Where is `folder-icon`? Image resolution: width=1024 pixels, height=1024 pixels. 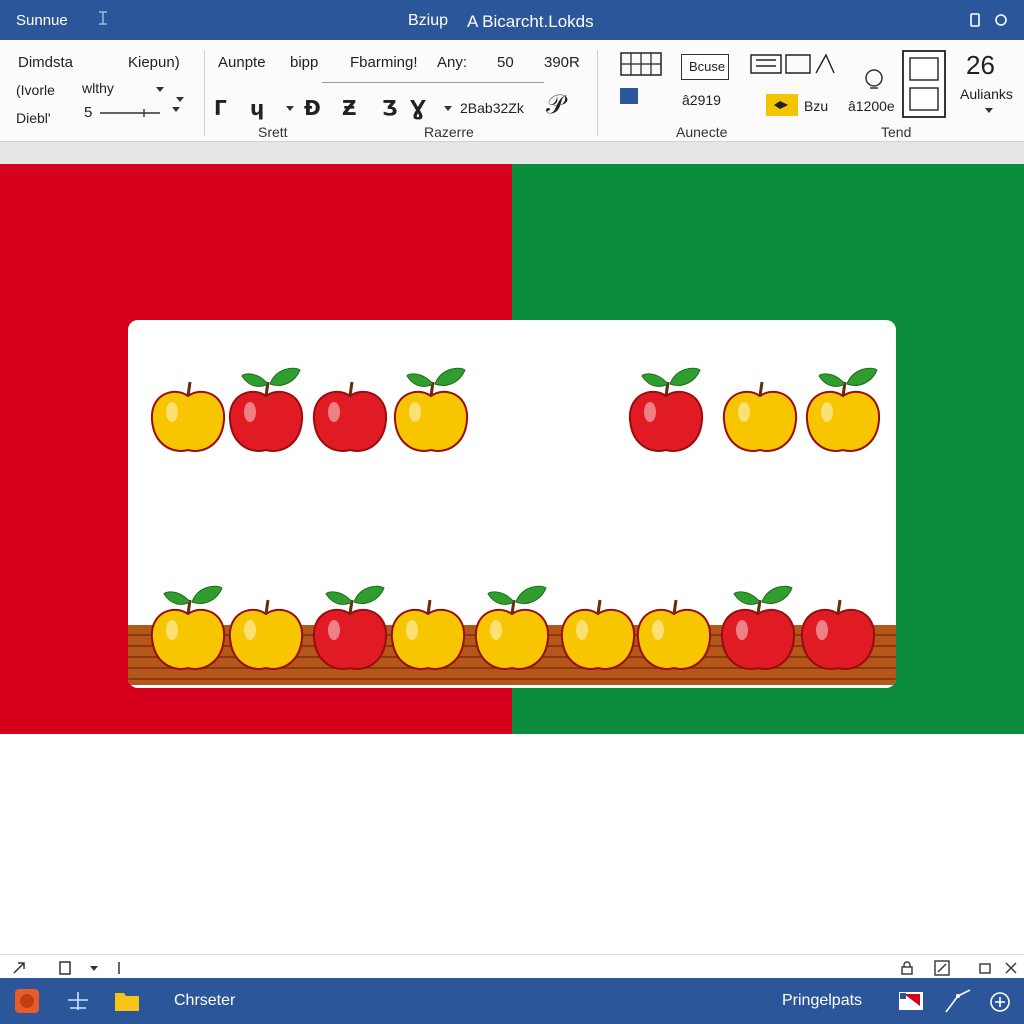
folder-icon is located at coordinates (127, 1000).